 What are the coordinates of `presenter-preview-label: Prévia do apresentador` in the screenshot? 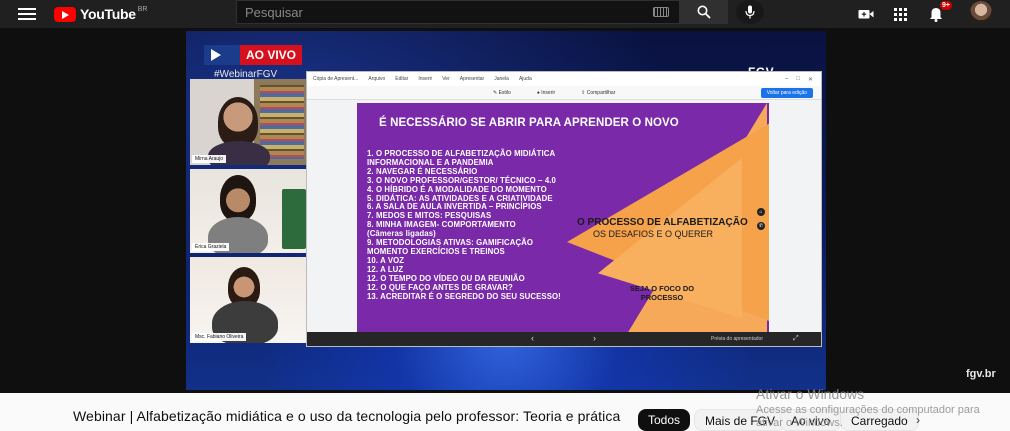 It's located at (737, 339).